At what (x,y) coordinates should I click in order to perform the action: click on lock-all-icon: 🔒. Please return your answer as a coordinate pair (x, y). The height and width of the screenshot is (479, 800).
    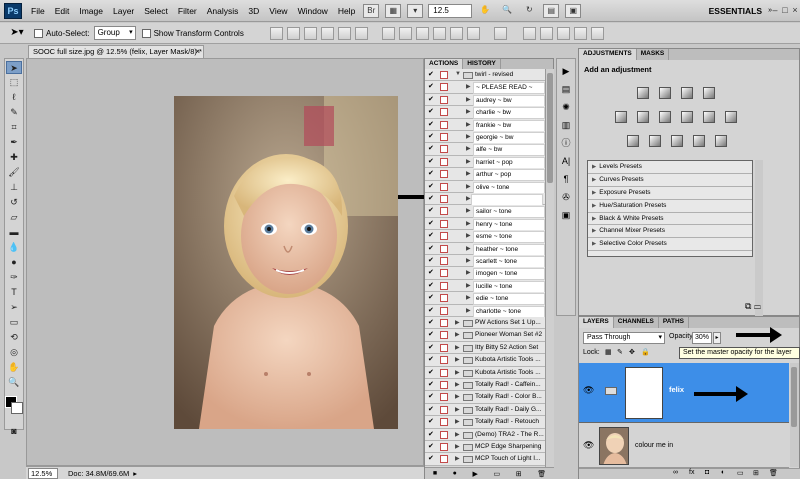
    Looking at the image, I should click on (645, 352).